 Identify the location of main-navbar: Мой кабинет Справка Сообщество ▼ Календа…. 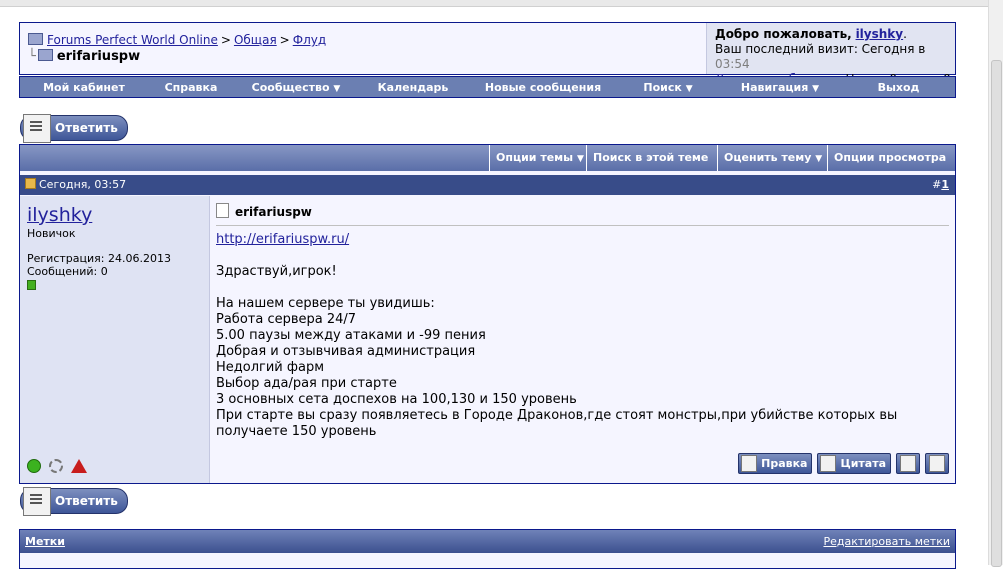
(487, 87).